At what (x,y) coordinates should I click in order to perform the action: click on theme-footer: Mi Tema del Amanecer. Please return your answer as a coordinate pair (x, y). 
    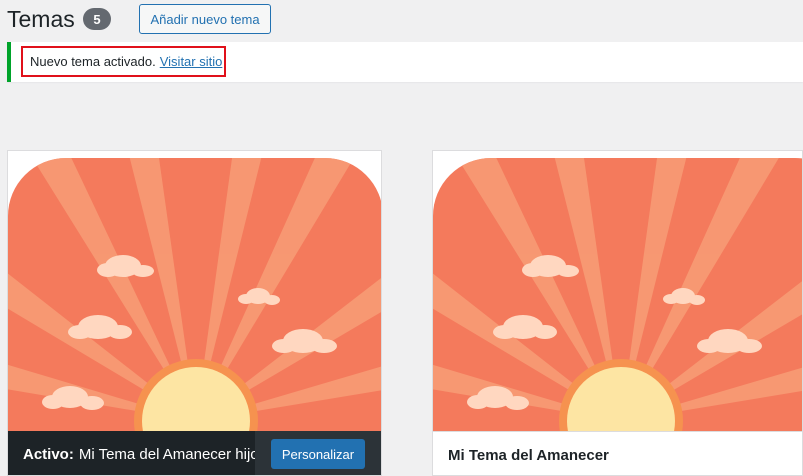
    Looking at the image, I should click on (617, 453).